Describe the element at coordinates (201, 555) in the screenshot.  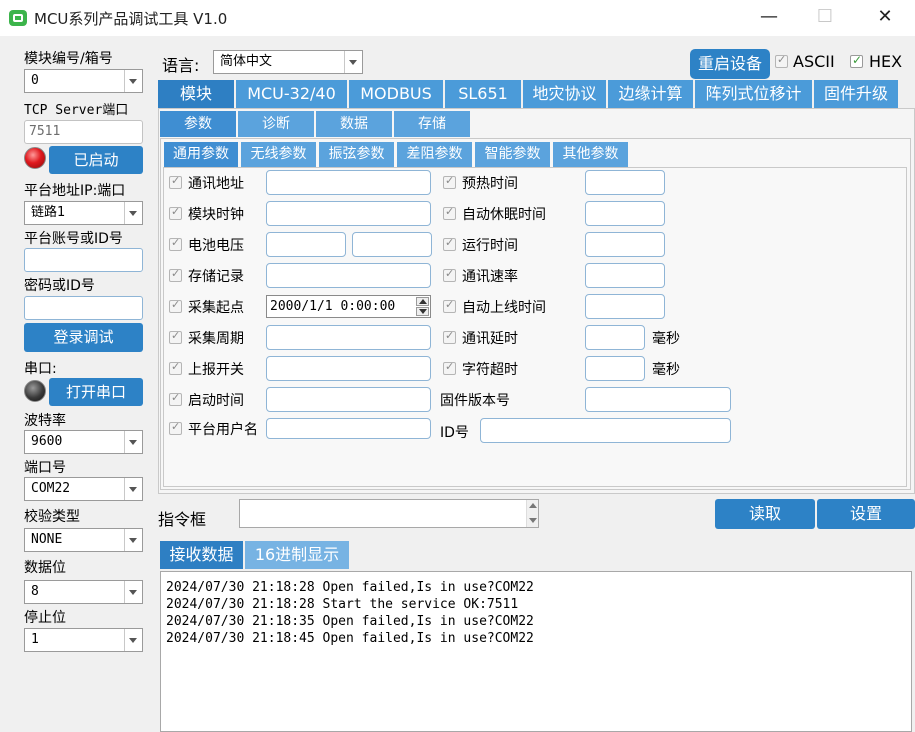
I see `tab-receive-data: 接收数据` at that location.